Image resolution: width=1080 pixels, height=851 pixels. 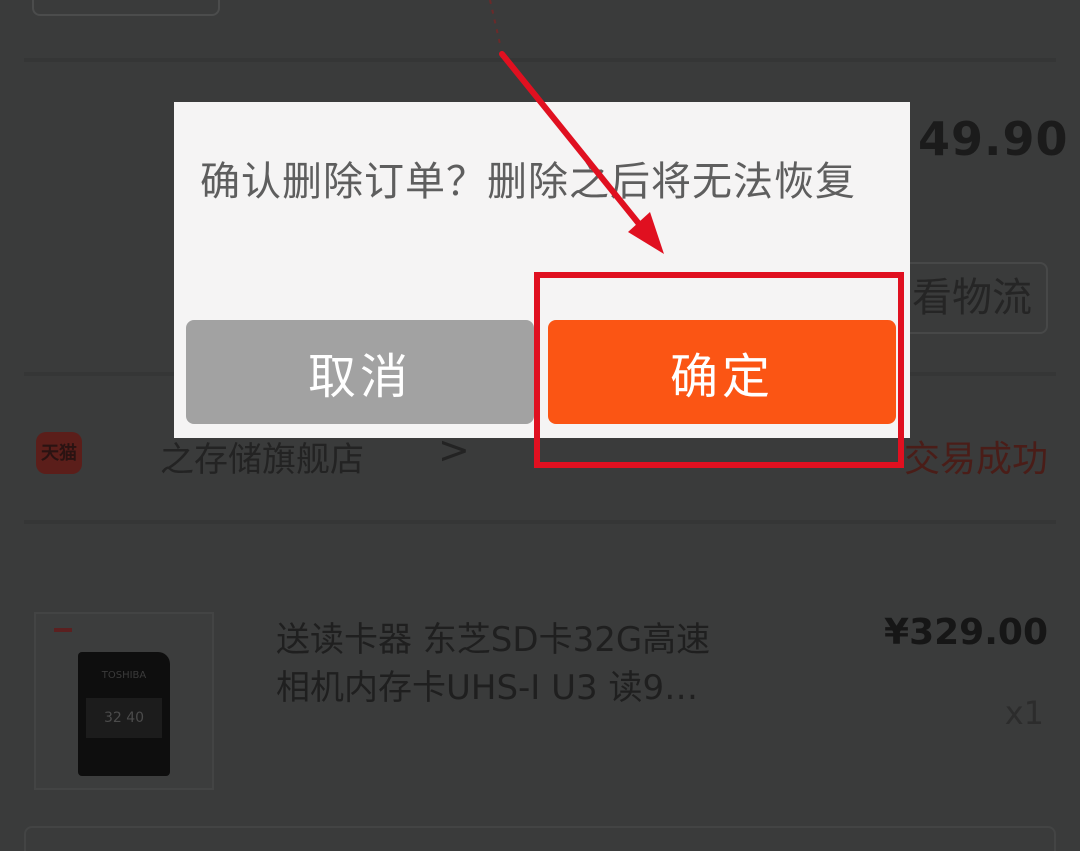 I want to click on store-name: 之存储旗舰店, so click(x=262, y=456).